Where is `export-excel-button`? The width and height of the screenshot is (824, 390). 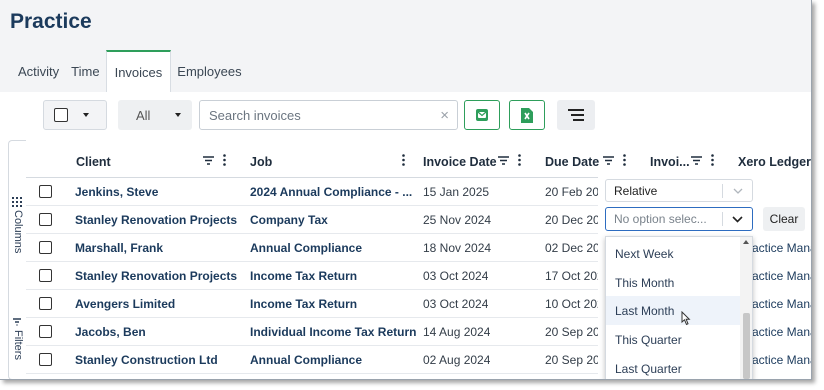 export-excel-button is located at coordinates (527, 115).